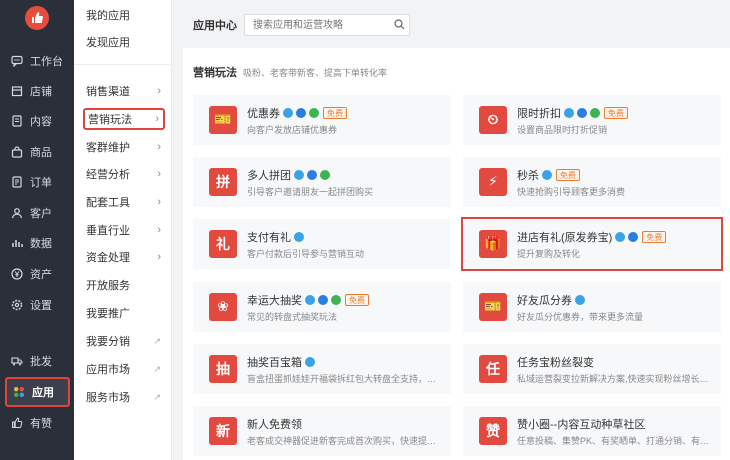 The image size is (730, 460). Describe the element at coordinates (292, 130) in the screenshot. I see `app-desc: 向客户发放店铺优惠券` at that location.